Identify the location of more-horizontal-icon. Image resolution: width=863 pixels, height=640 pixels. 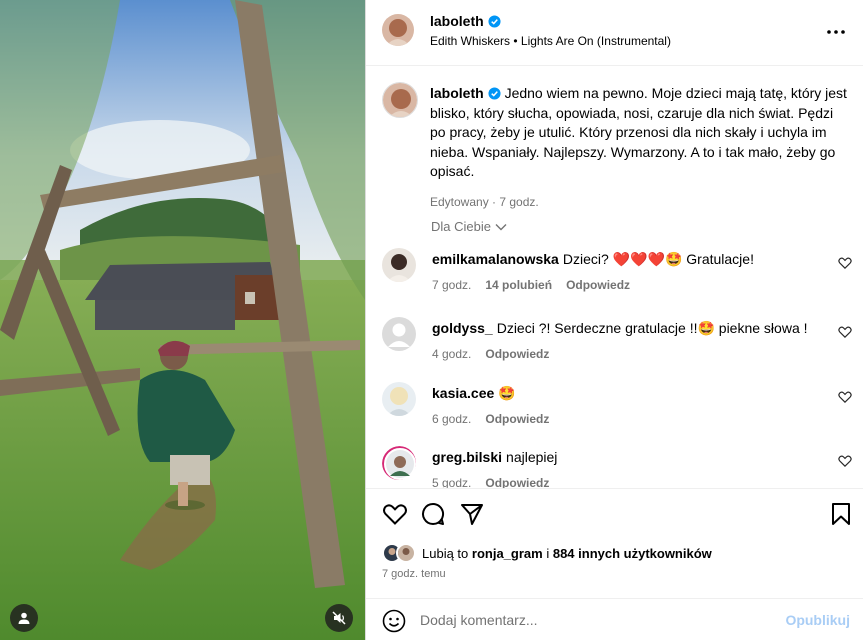
(836, 32).